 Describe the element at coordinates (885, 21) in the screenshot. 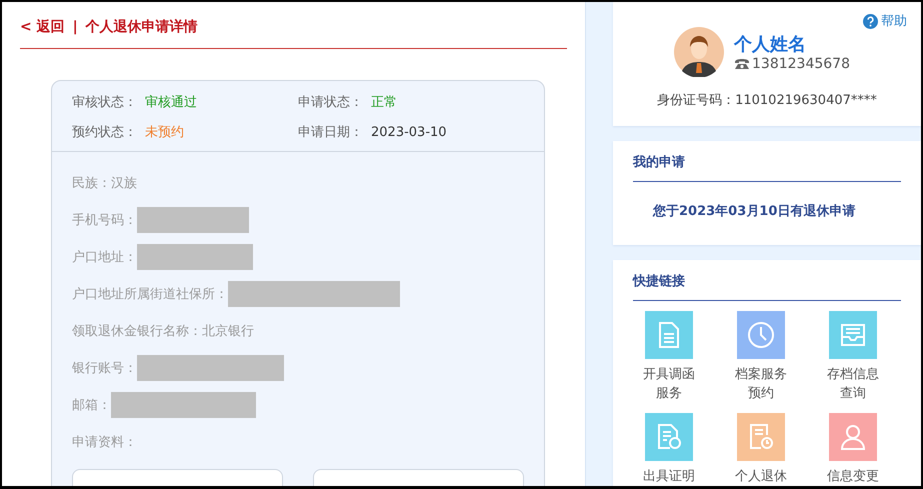

I see `help-link: 帮助` at that location.